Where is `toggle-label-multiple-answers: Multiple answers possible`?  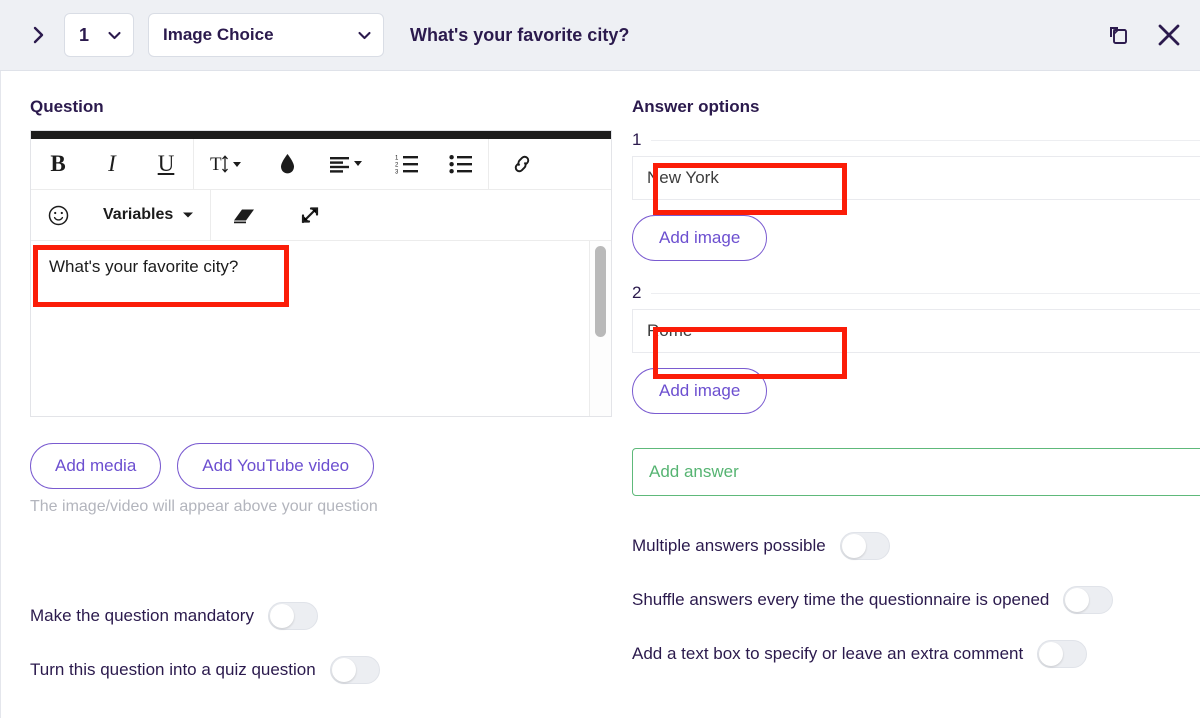 toggle-label-multiple-answers: Multiple answers possible is located at coordinates (729, 545).